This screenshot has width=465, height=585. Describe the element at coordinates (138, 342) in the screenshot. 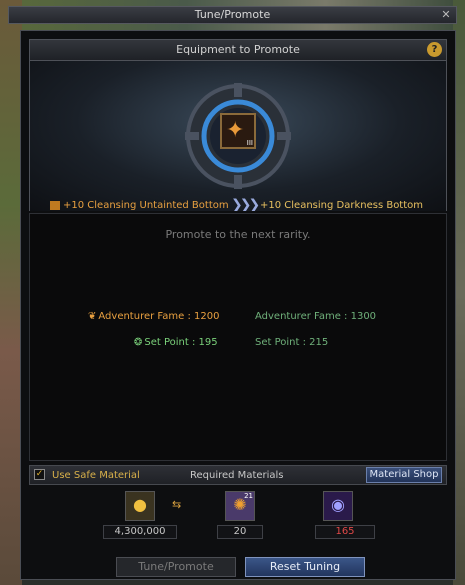

I see `set-point-icon: ❂` at that location.